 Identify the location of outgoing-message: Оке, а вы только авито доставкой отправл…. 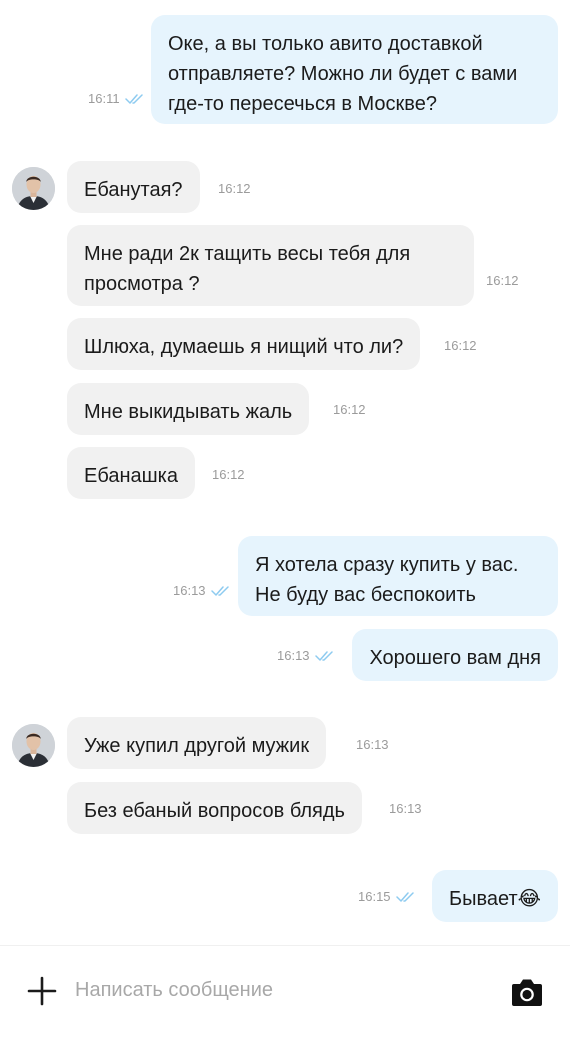
(354, 69).